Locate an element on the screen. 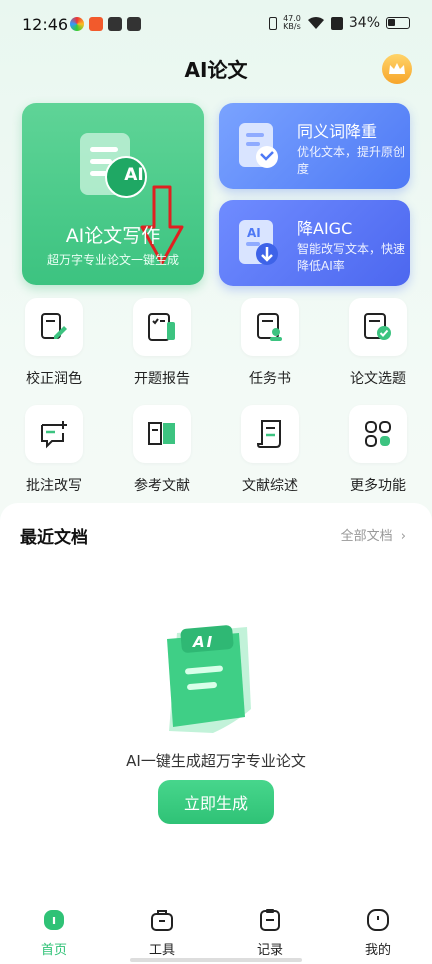 This screenshot has height=964, width=432. ai-paper-writing-title: AI论文写作 is located at coordinates (113, 236).